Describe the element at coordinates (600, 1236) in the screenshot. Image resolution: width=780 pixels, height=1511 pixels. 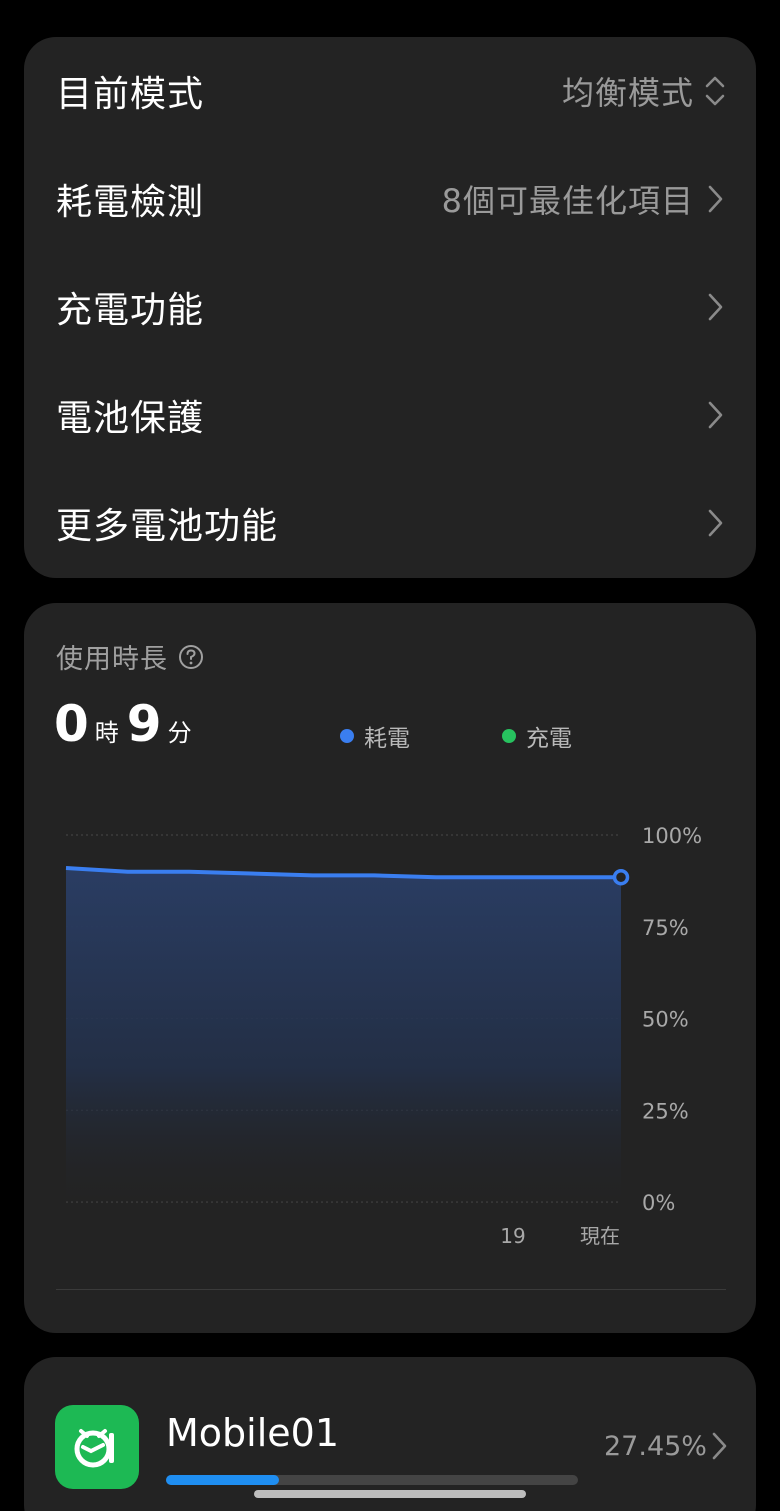
I see `x-tick-label: 現在` at that location.